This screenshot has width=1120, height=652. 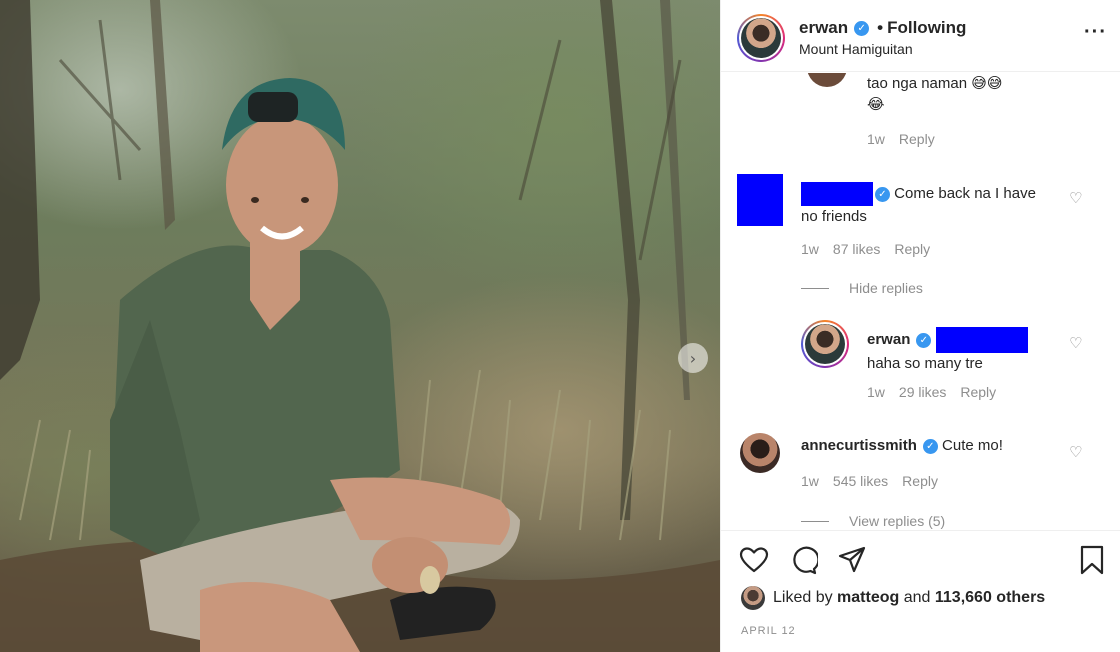 I want to click on carousel-next-button: ›, so click(x=693, y=358).